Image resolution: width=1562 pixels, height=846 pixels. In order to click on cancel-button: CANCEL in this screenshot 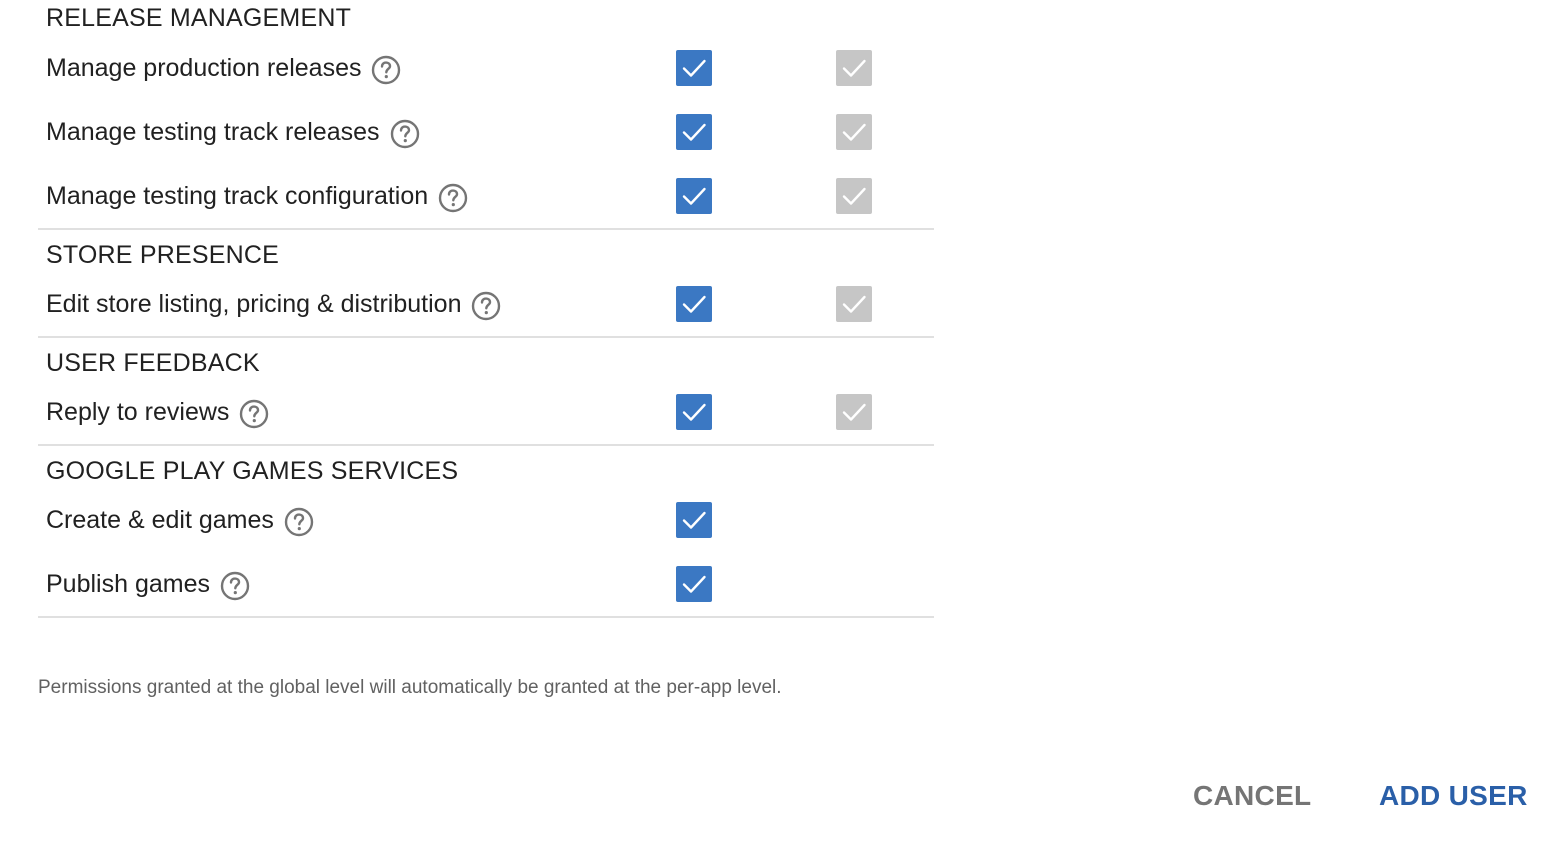, I will do `click(1252, 796)`.